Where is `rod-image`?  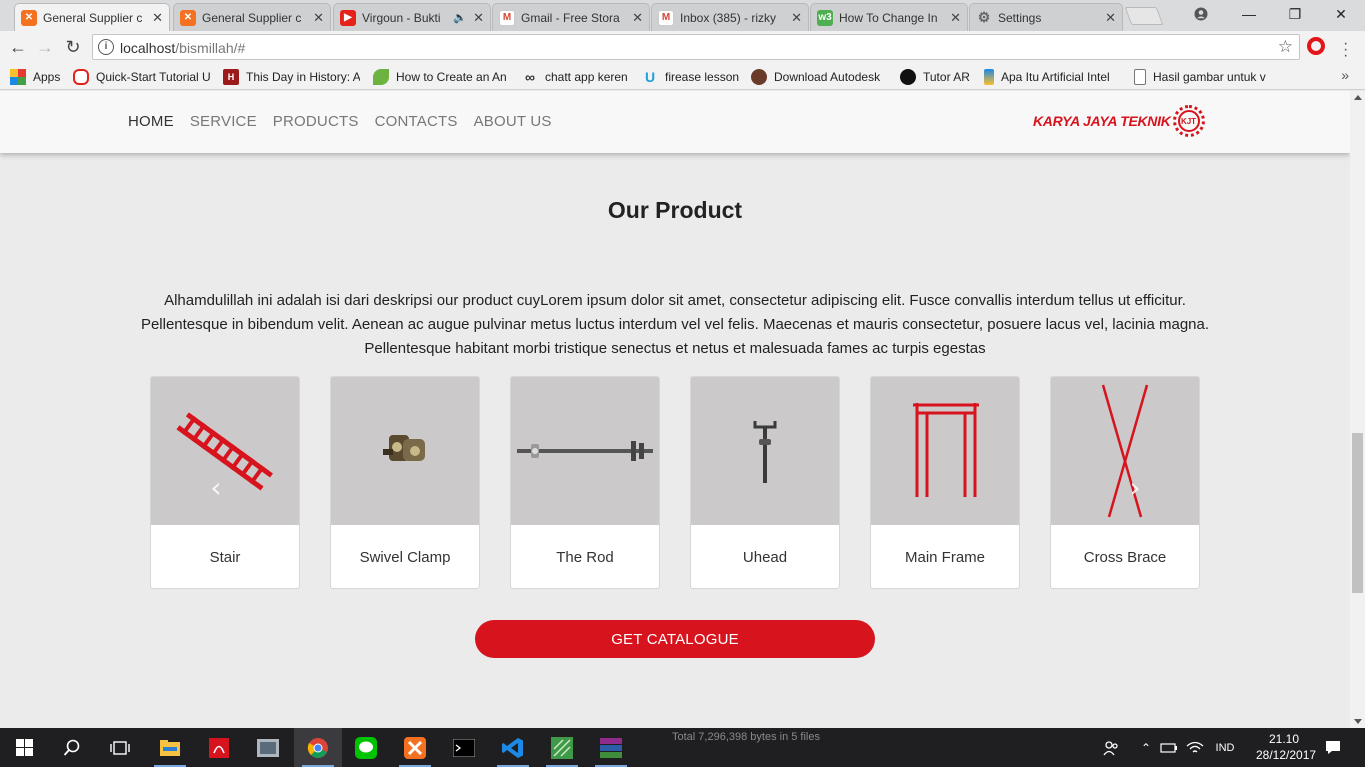 rod-image is located at coordinates (585, 451).